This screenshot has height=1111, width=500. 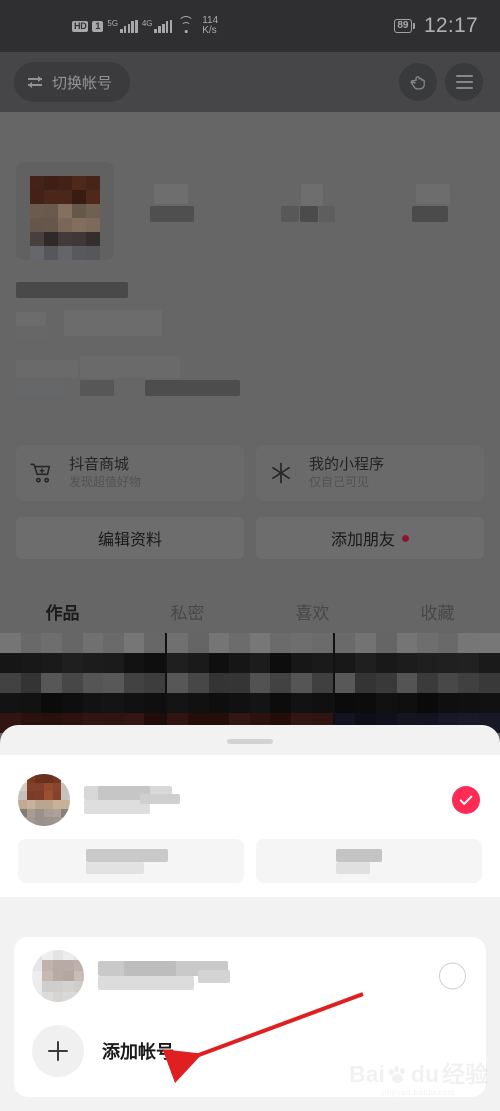 What do you see at coordinates (250, 741) in the screenshot?
I see `drag-handle` at bounding box center [250, 741].